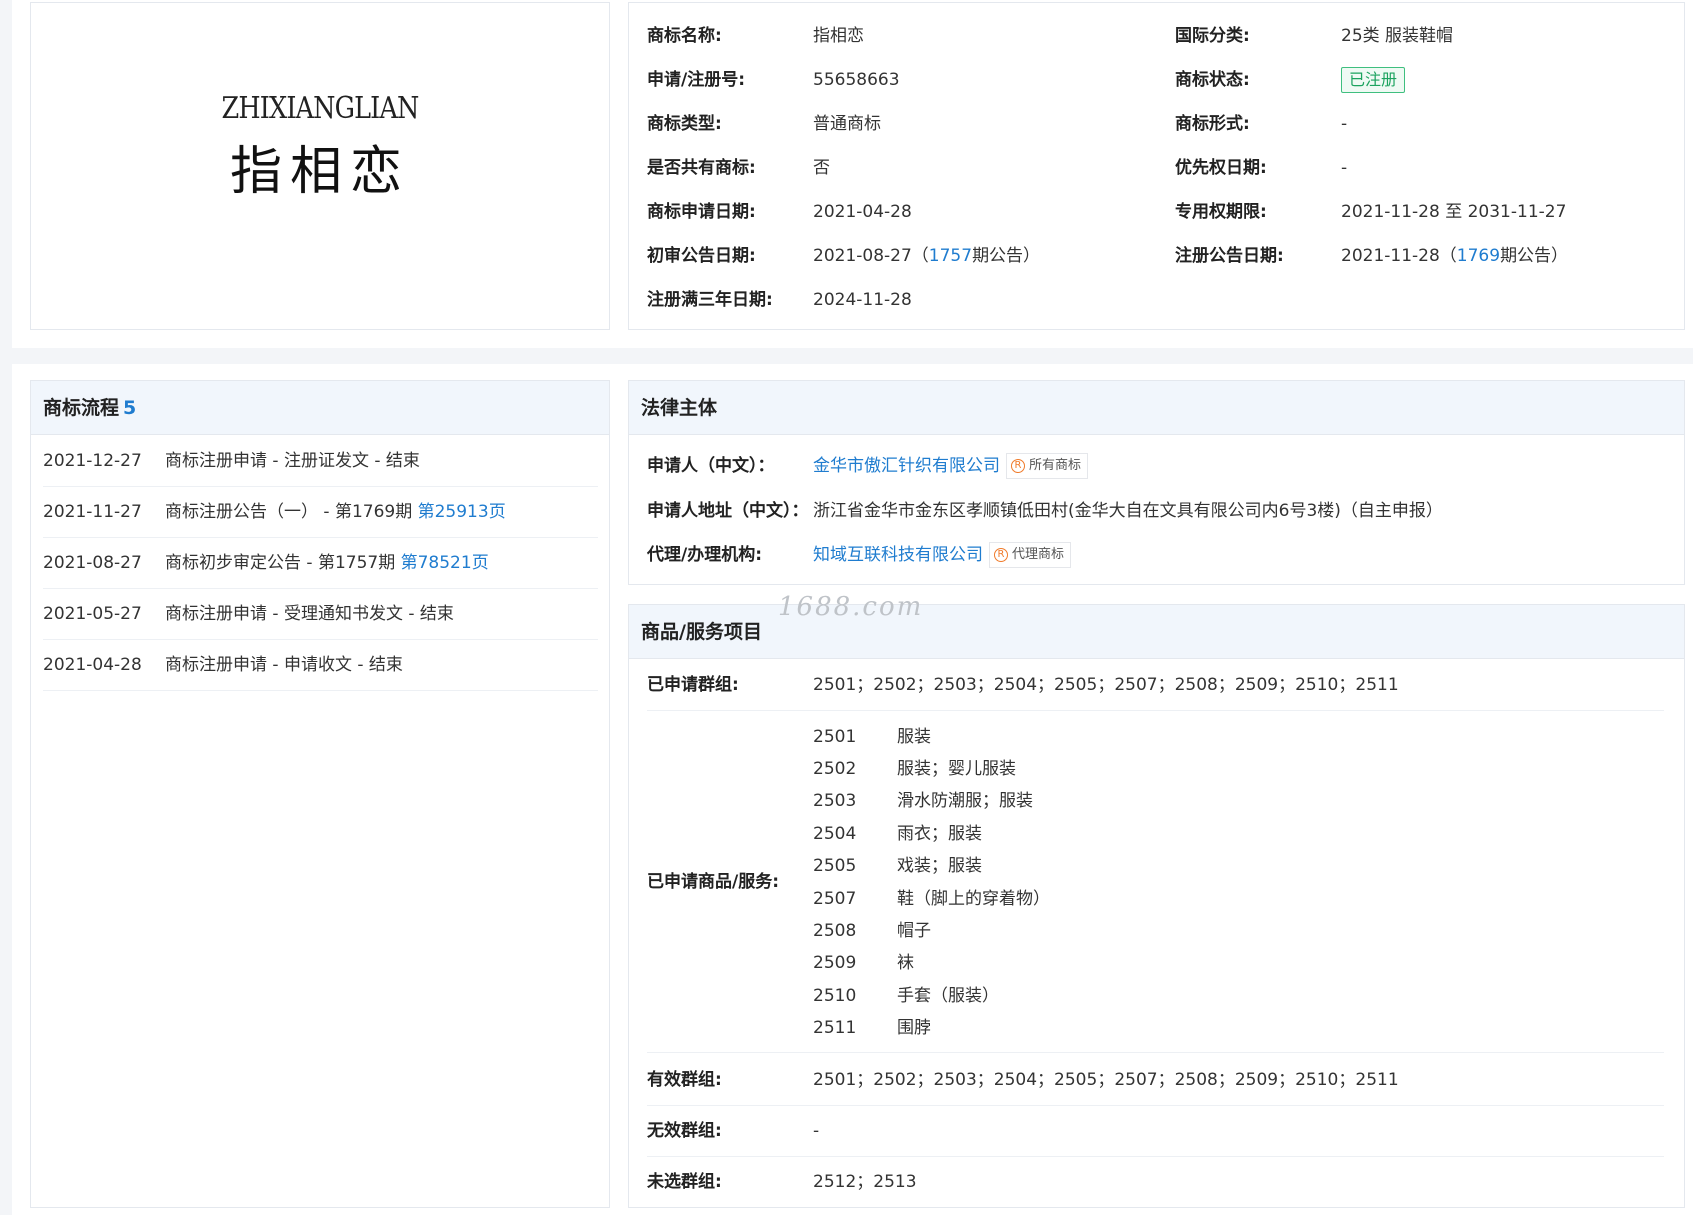  What do you see at coordinates (956, 769) in the screenshot?
I see `goods-name: 服装；婴儿服装` at bounding box center [956, 769].